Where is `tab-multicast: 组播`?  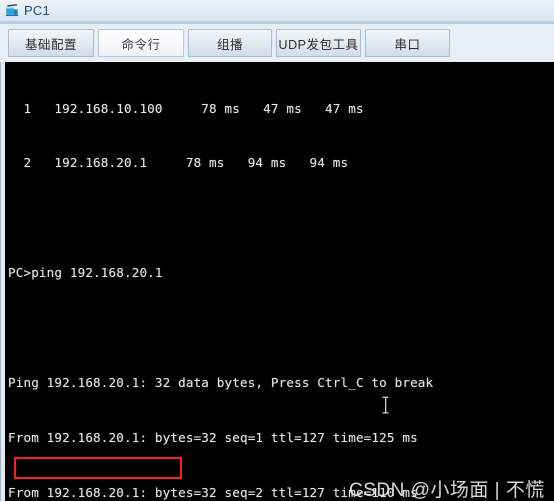
tab-multicast: 组播 is located at coordinates (230, 43).